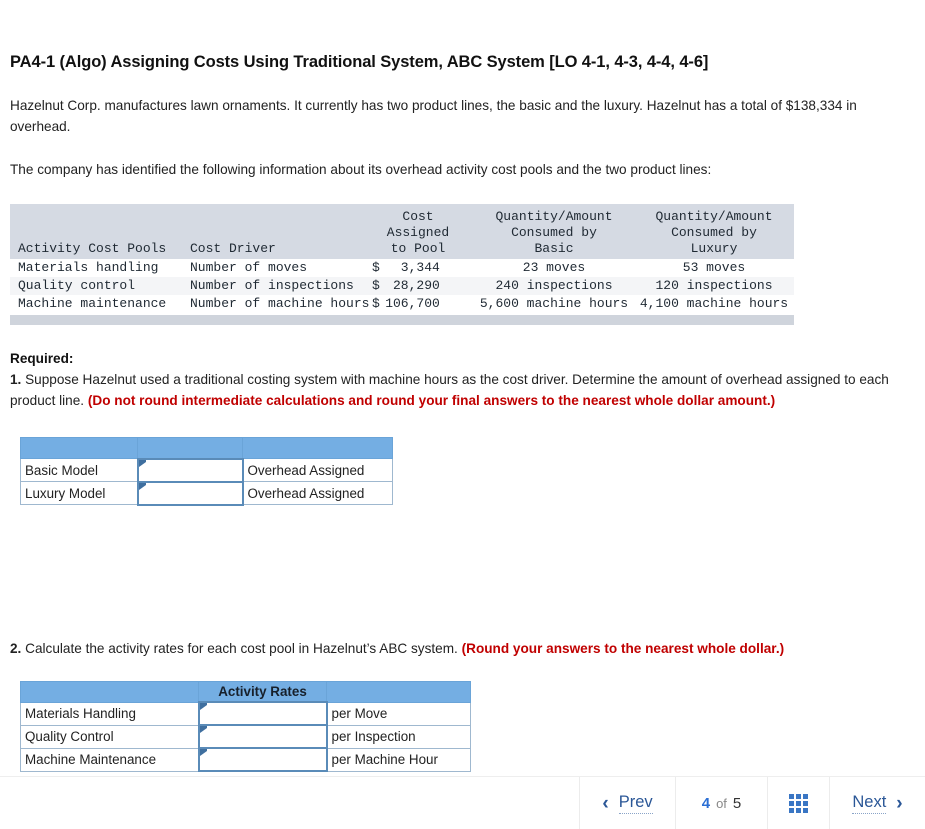 The image size is (925, 829). What do you see at coordinates (79, 493) in the screenshot?
I see `row-label-luxury-model: Luxury Model` at bounding box center [79, 493].